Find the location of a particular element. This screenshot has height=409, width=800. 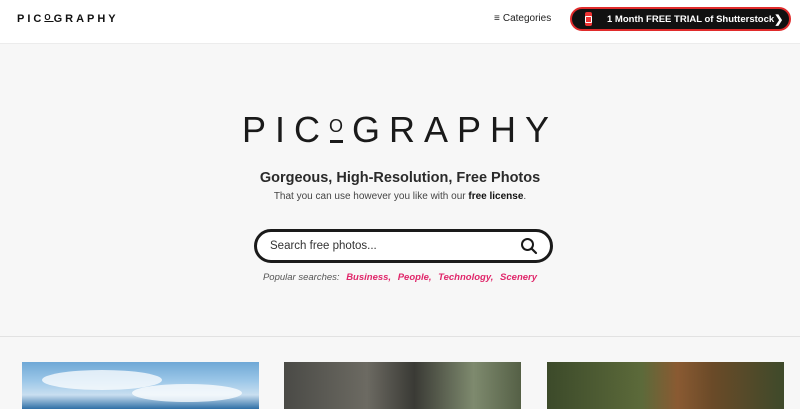

shutterstock-trial-button: 1 Month FREE TRIAL of Shutterstock ❯ is located at coordinates (680, 19).